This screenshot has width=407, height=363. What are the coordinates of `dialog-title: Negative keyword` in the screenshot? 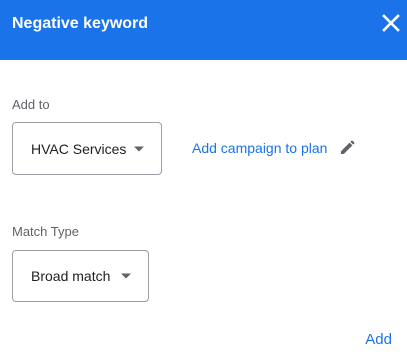 It's located at (80, 23).